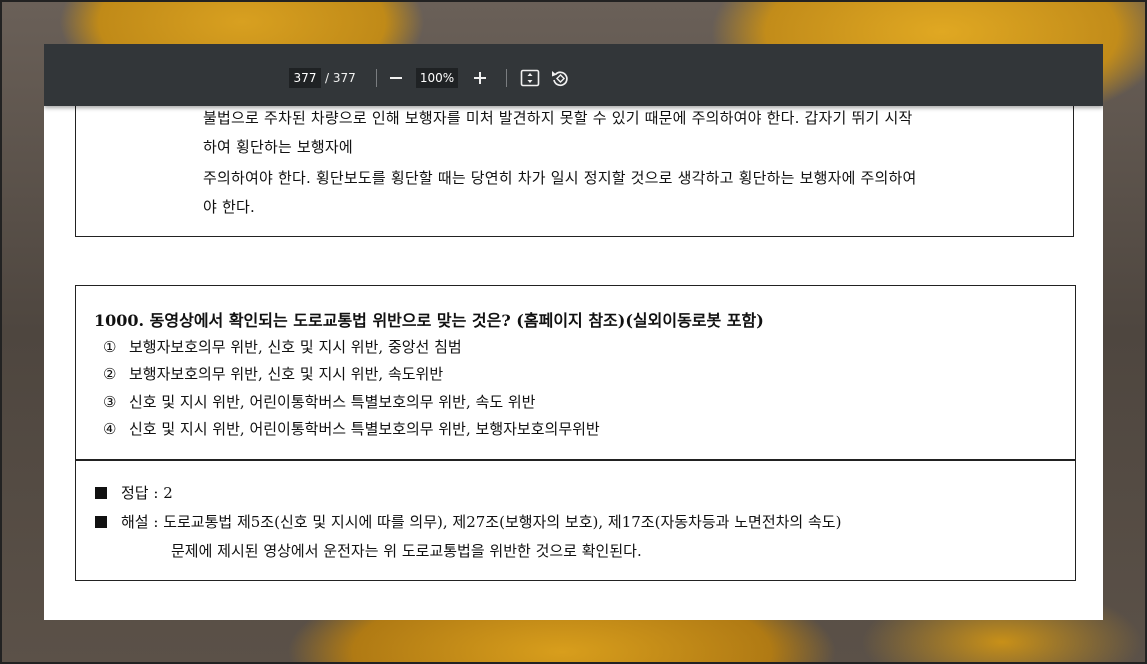 The image size is (1147, 664). I want to click on rotate-button, so click(560, 78).